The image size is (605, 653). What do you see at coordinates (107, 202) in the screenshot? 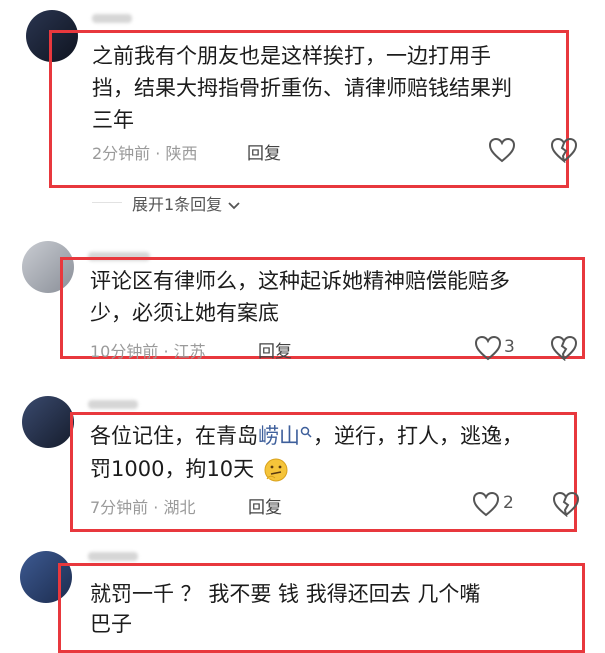
I see `divider` at bounding box center [107, 202].